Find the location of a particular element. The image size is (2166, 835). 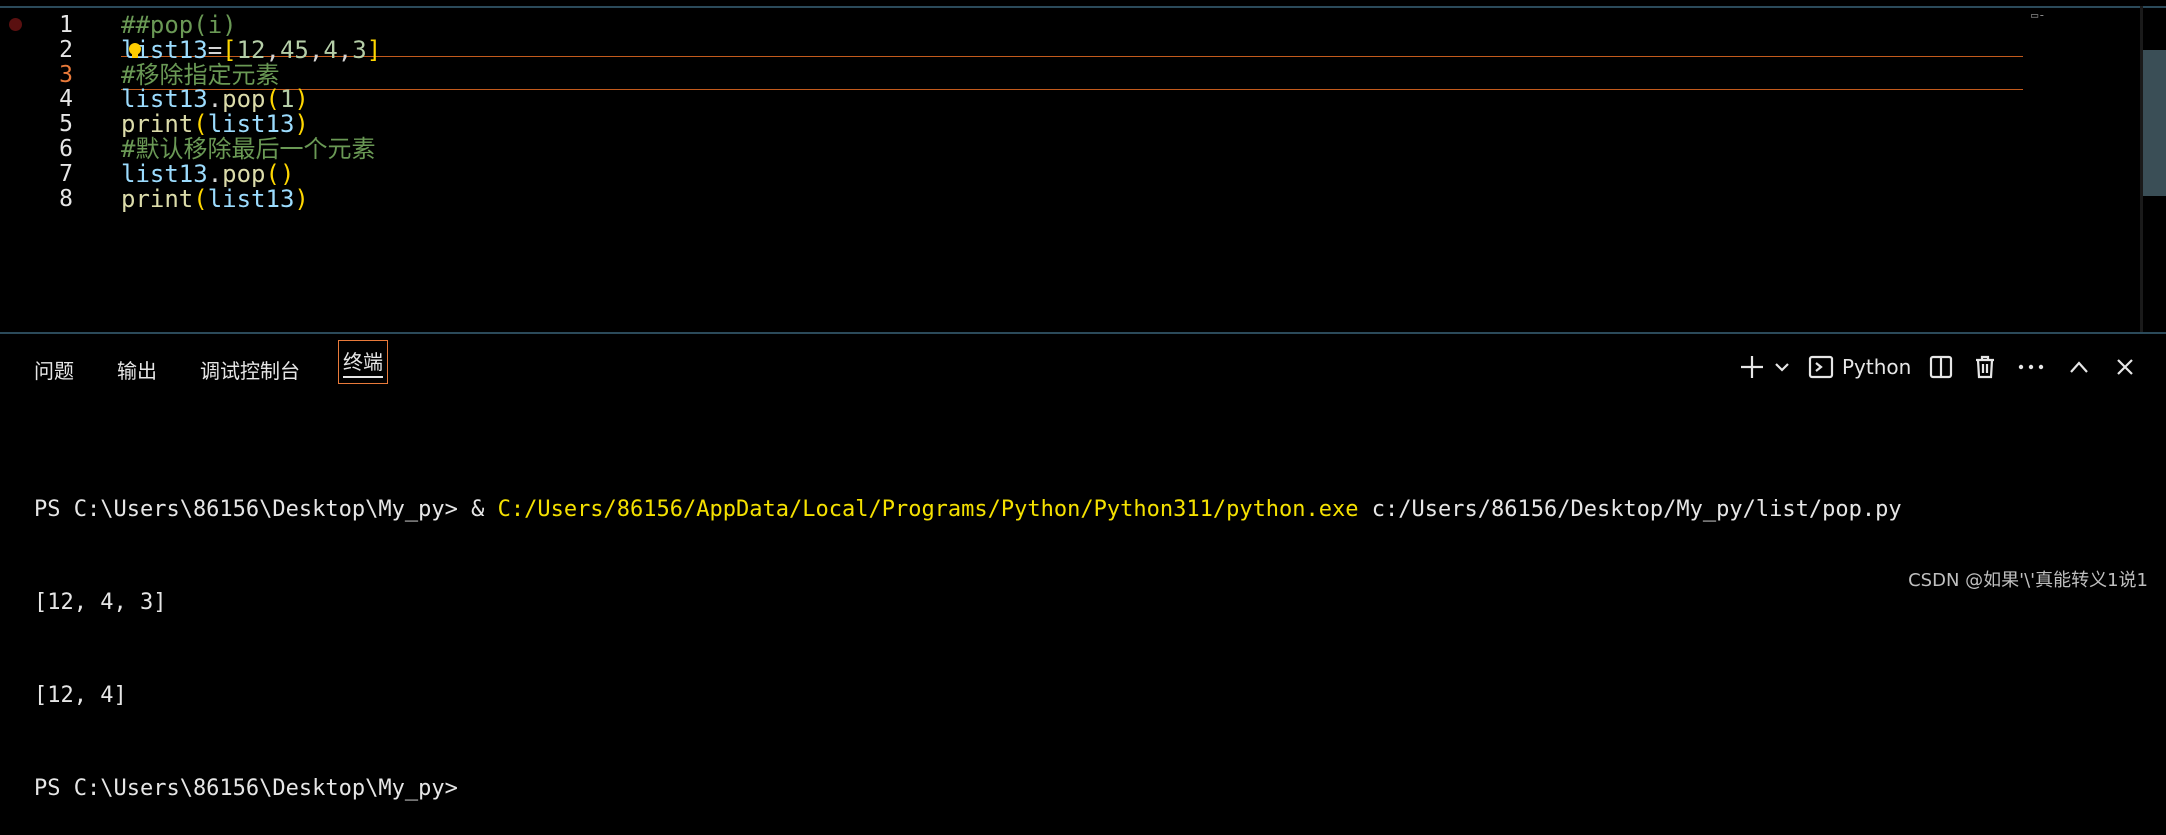

terminal-line: [12, 4] is located at coordinates (80, 695).